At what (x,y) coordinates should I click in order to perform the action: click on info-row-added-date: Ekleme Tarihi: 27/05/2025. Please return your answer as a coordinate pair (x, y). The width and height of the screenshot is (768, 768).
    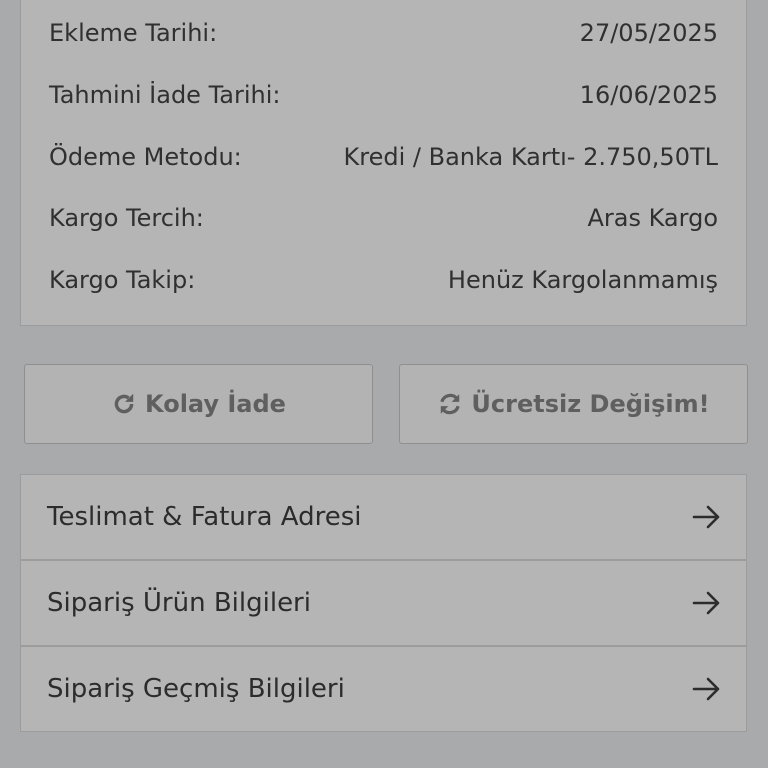
    Looking at the image, I should click on (383, 33).